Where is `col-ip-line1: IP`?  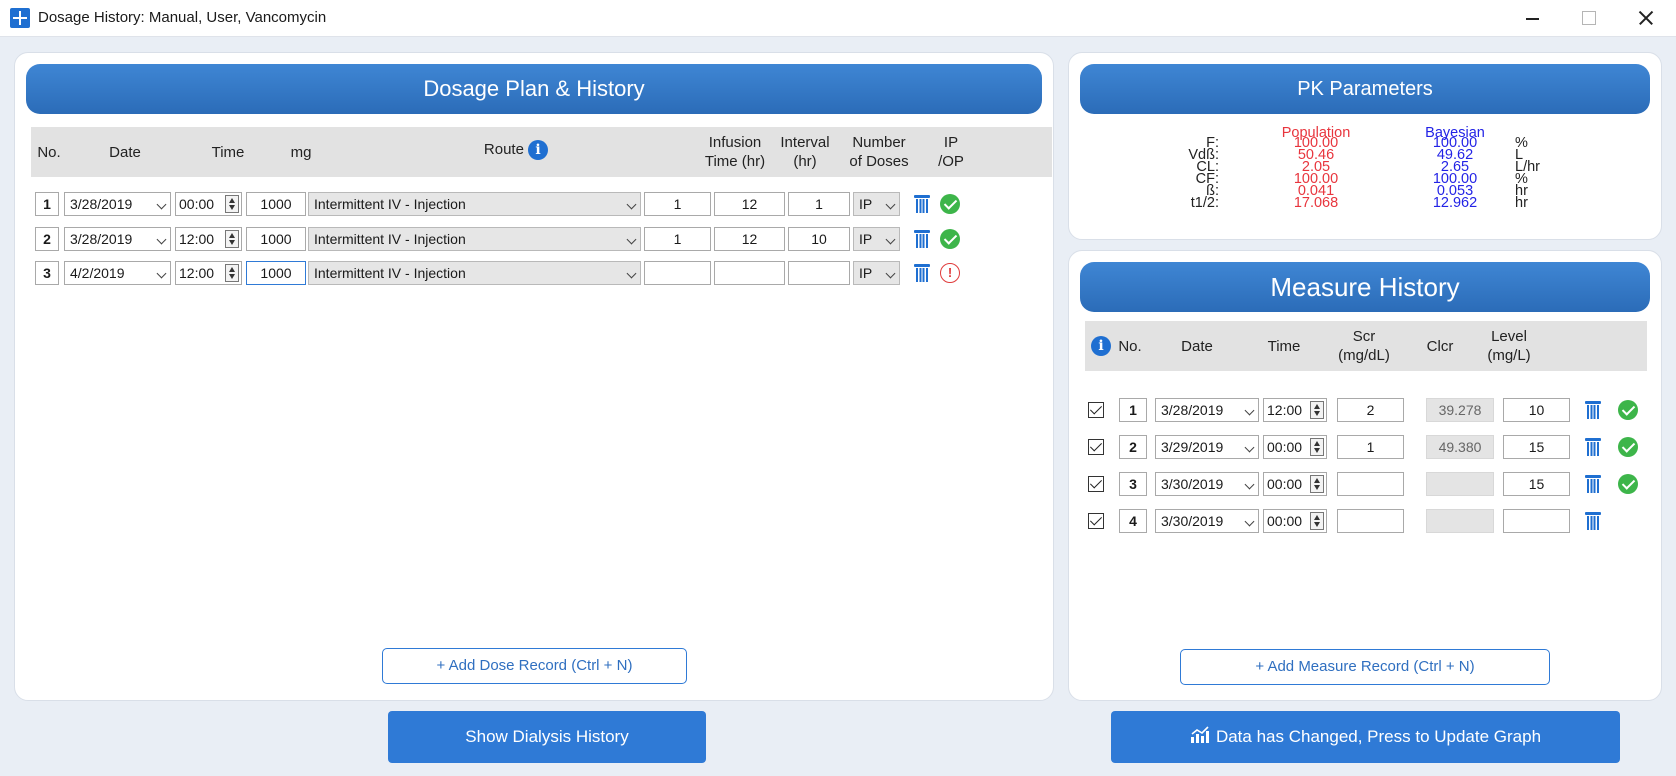
col-ip-line1: IP is located at coordinates (951, 142).